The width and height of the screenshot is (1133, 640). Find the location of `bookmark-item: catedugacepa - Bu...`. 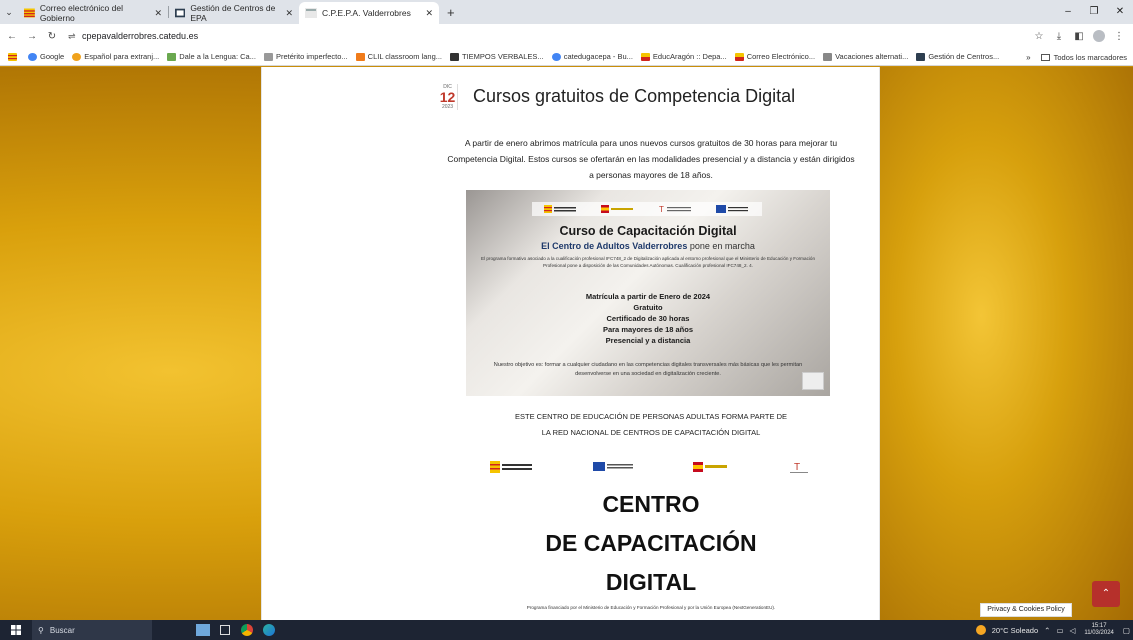

bookmark-item: catedugacepa - Bu... is located at coordinates (592, 56).